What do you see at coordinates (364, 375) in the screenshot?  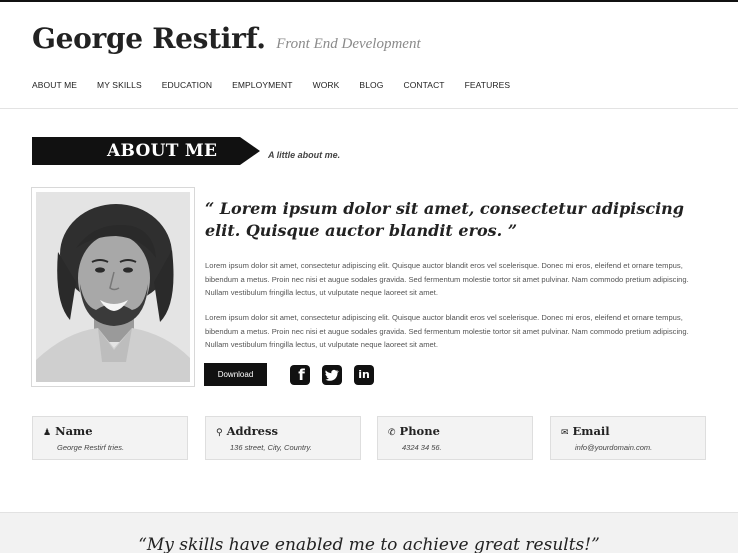 I see `linkedin-icon: in` at bounding box center [364, 375].